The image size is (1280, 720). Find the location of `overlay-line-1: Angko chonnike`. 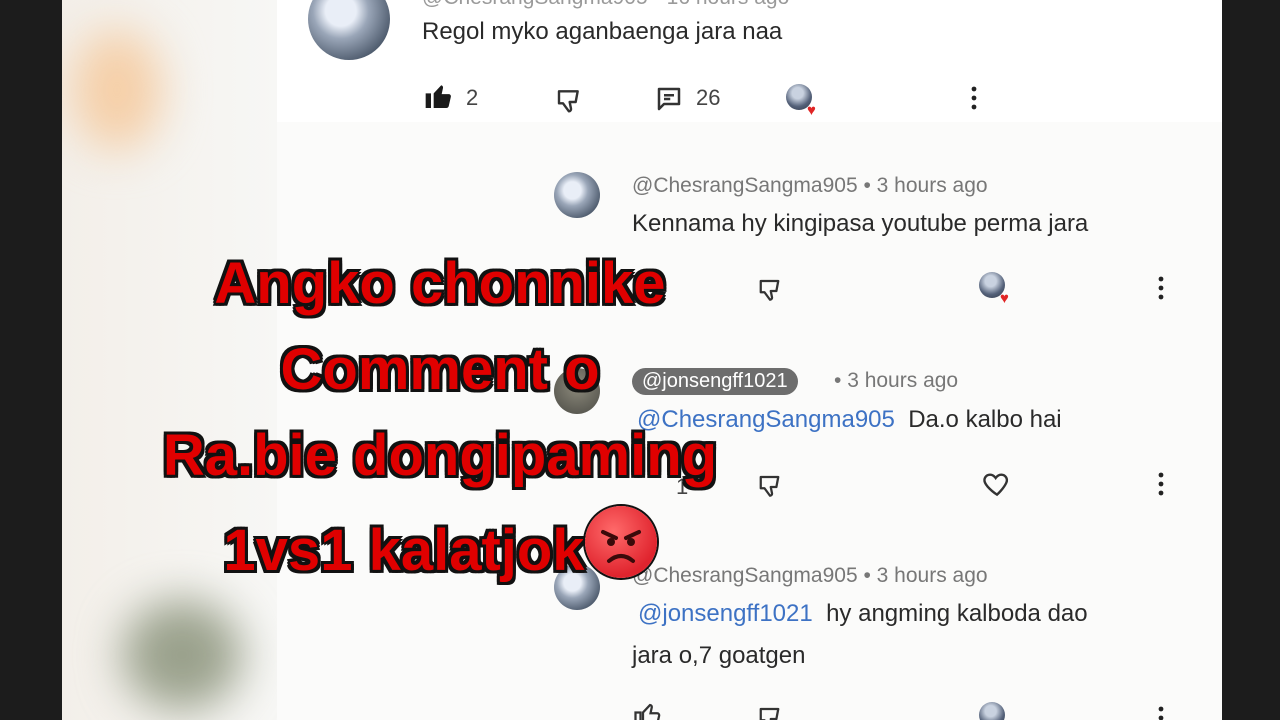

overlay-line-1: Angko chonnike is located at coordinates (440, 283).